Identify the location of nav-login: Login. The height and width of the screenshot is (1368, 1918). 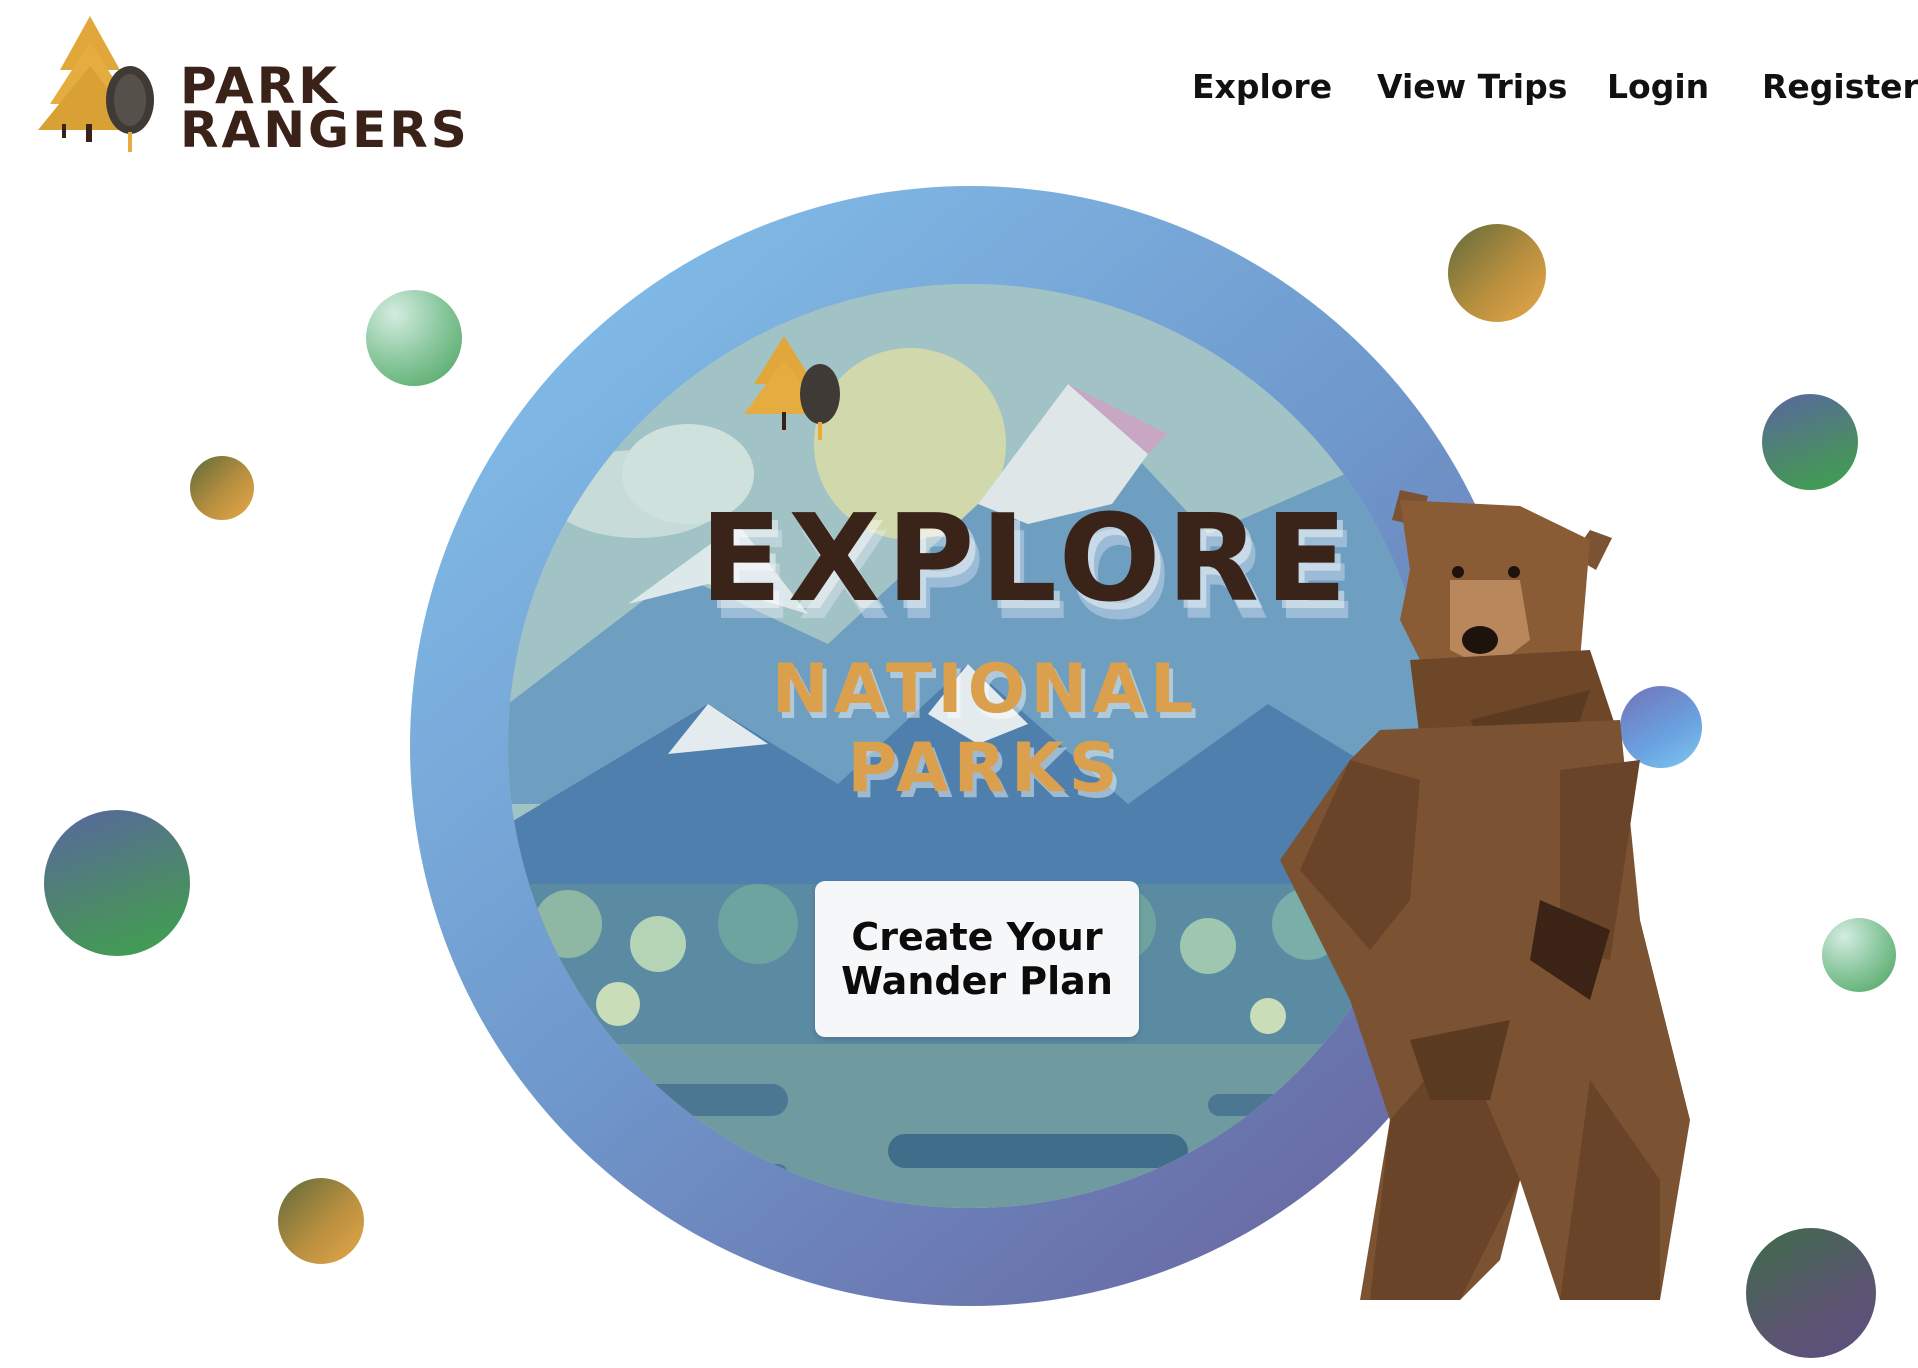
(1658, 87).